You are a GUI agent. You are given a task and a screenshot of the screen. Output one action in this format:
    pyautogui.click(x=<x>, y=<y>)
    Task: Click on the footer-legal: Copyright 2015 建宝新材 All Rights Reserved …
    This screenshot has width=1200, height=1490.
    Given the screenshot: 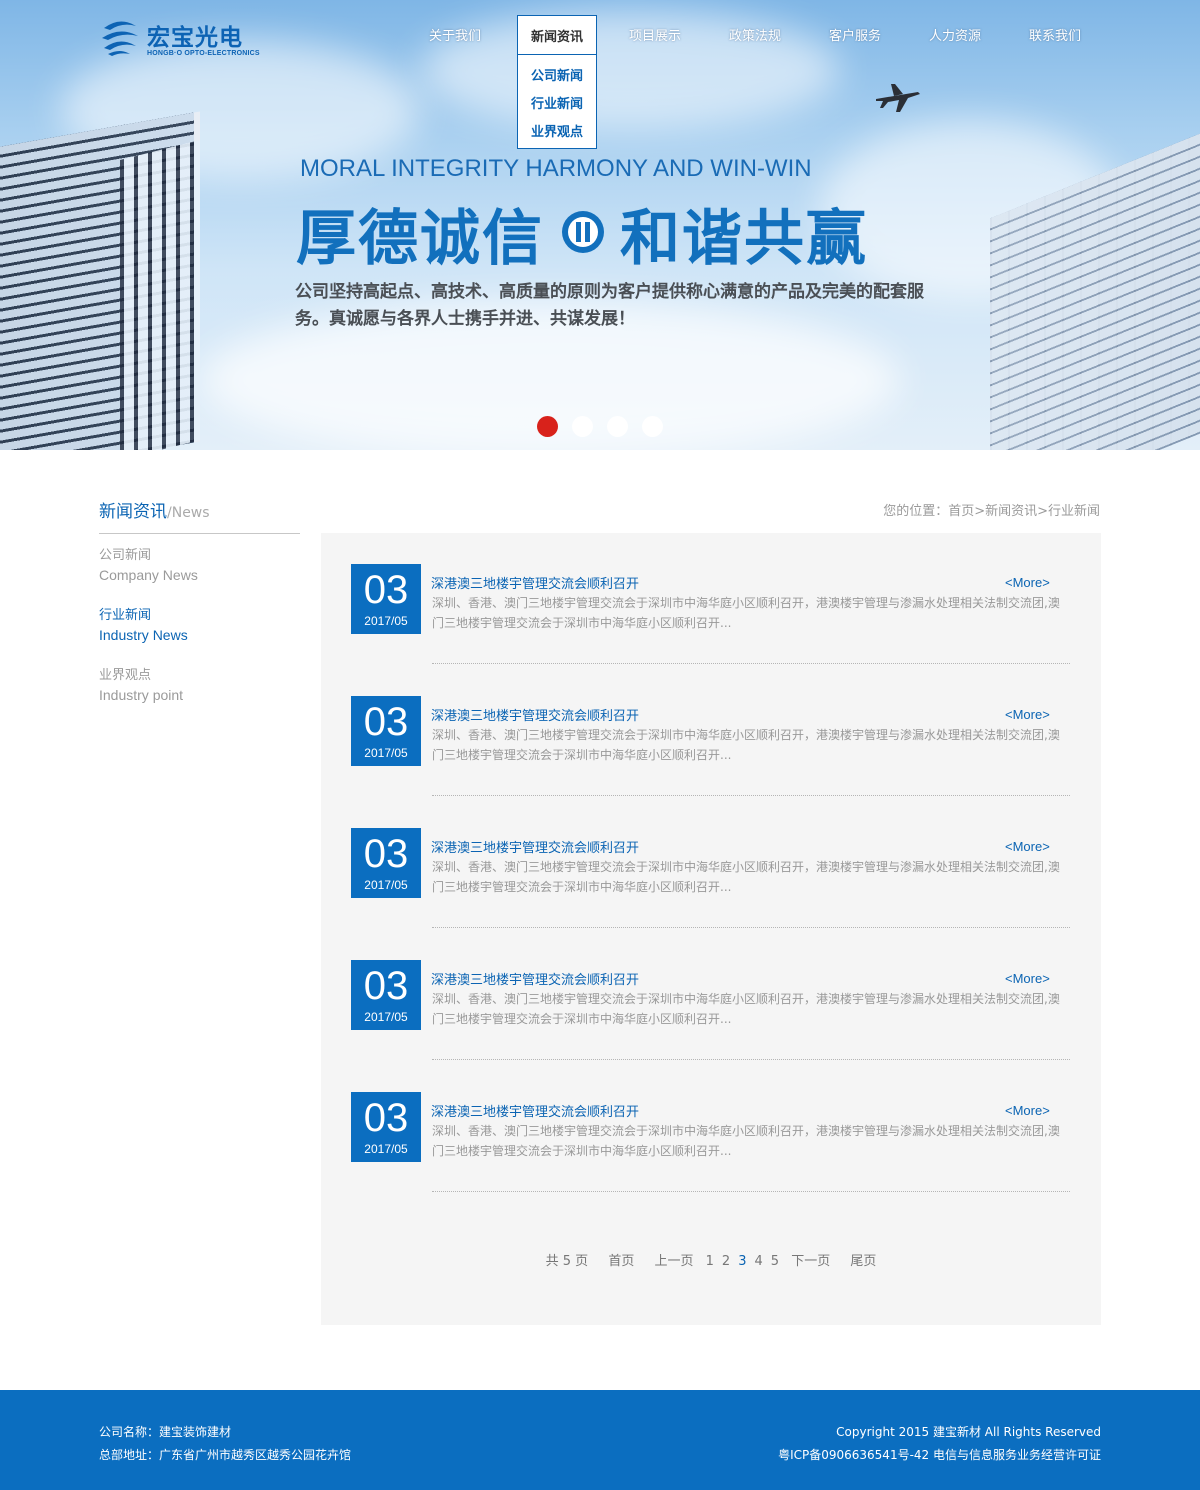 What is the action you would take?
    pyautogui.click(x=939, y=1444)
    